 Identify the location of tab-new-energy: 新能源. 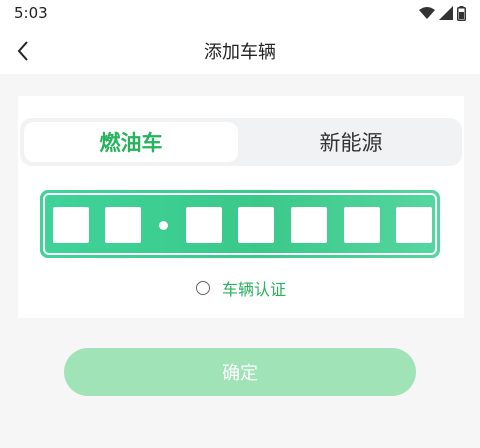
(351, 142).